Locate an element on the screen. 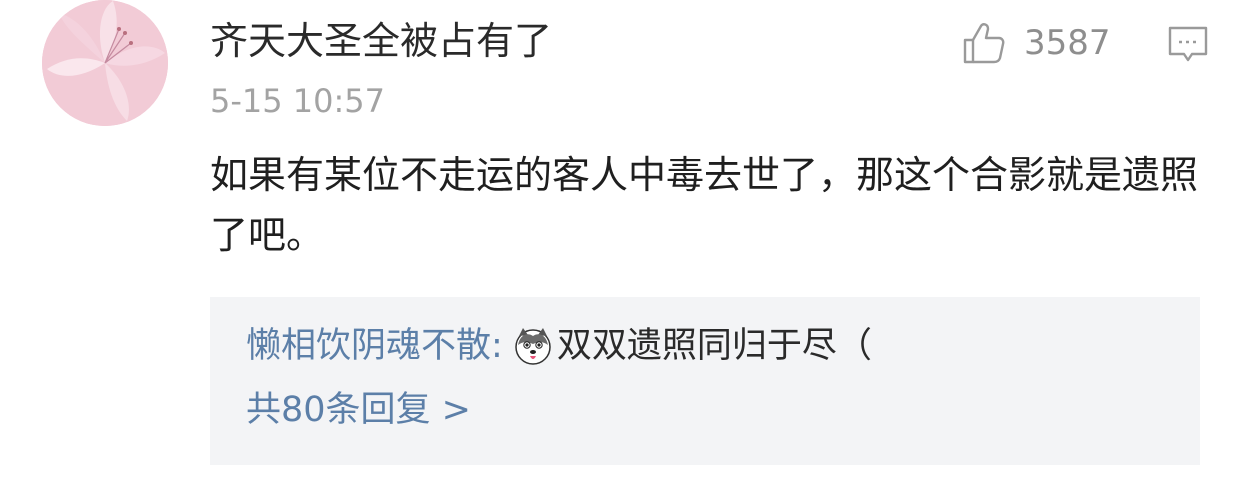  avatar is located at coordinates (105, 63).